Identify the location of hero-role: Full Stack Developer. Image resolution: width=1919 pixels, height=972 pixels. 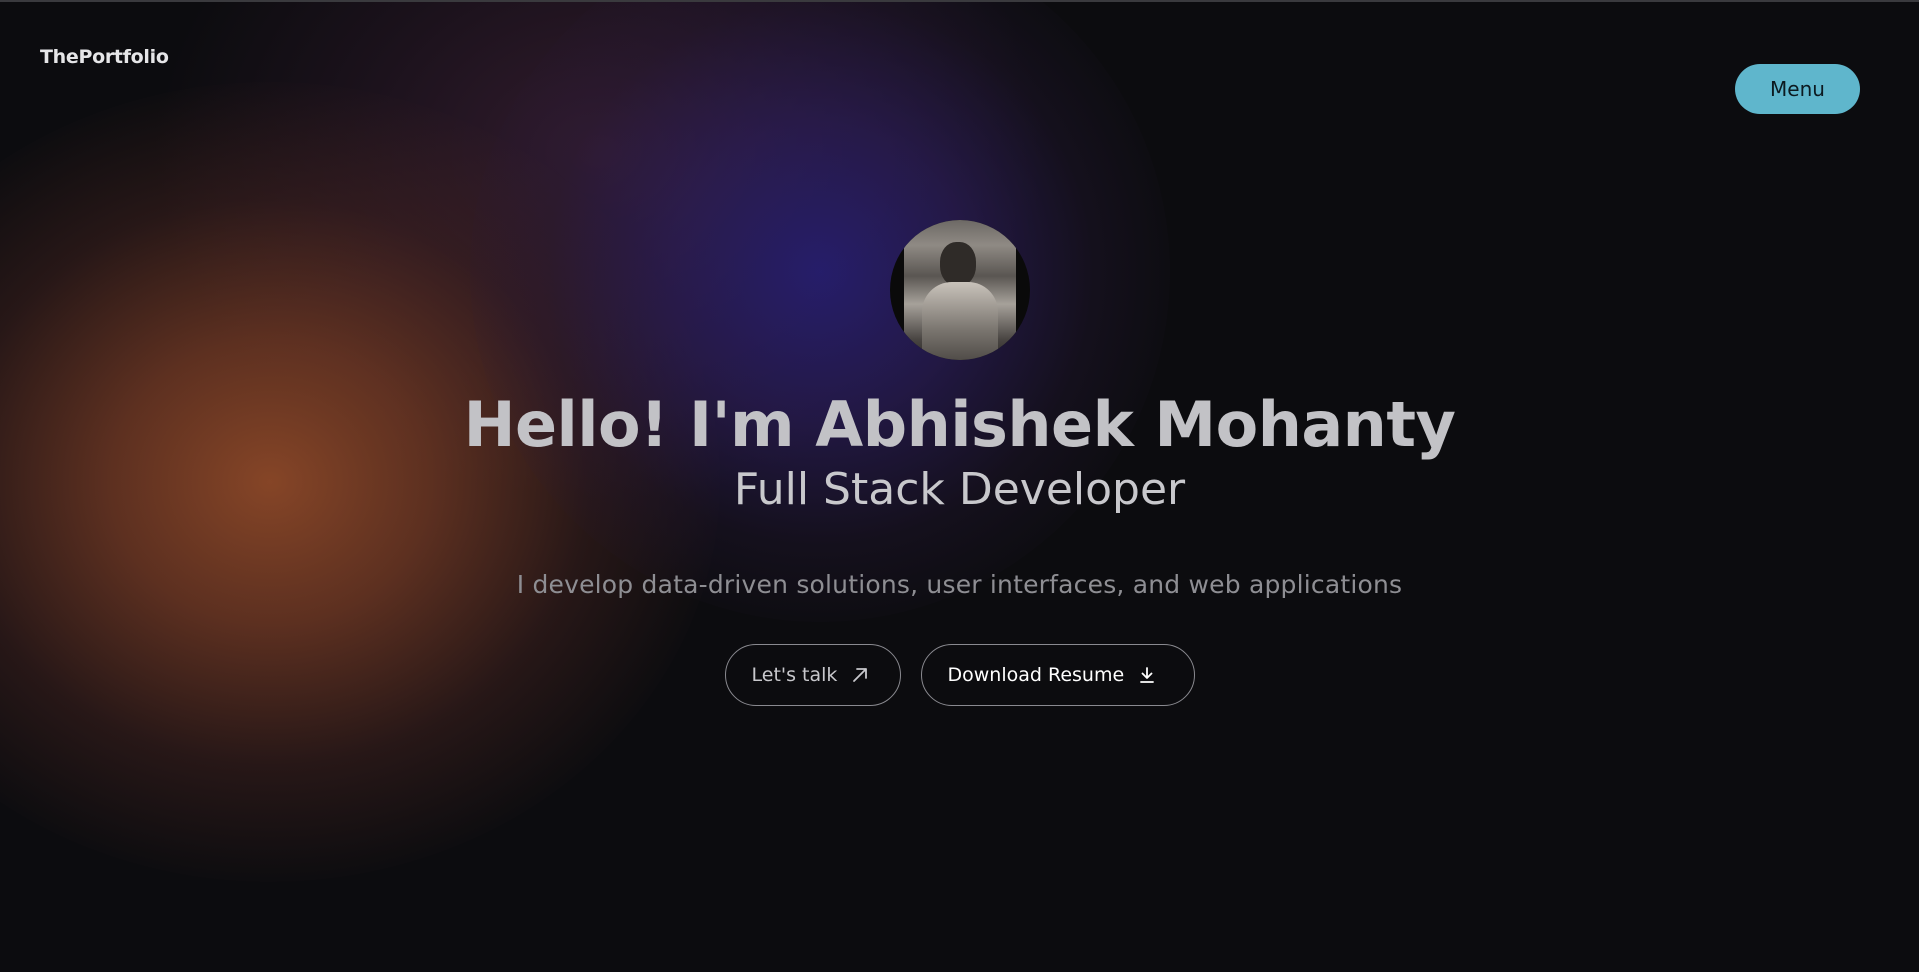
(959, 489).